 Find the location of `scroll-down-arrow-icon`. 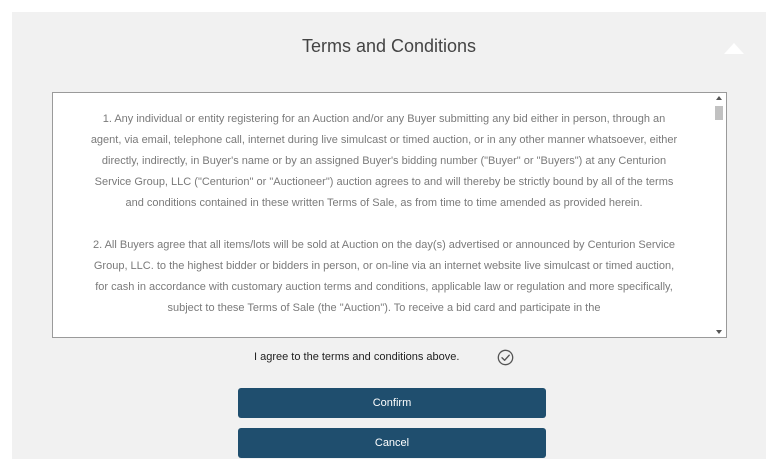

scroll-down-arrow-icon is located at coordinates (719, 332).